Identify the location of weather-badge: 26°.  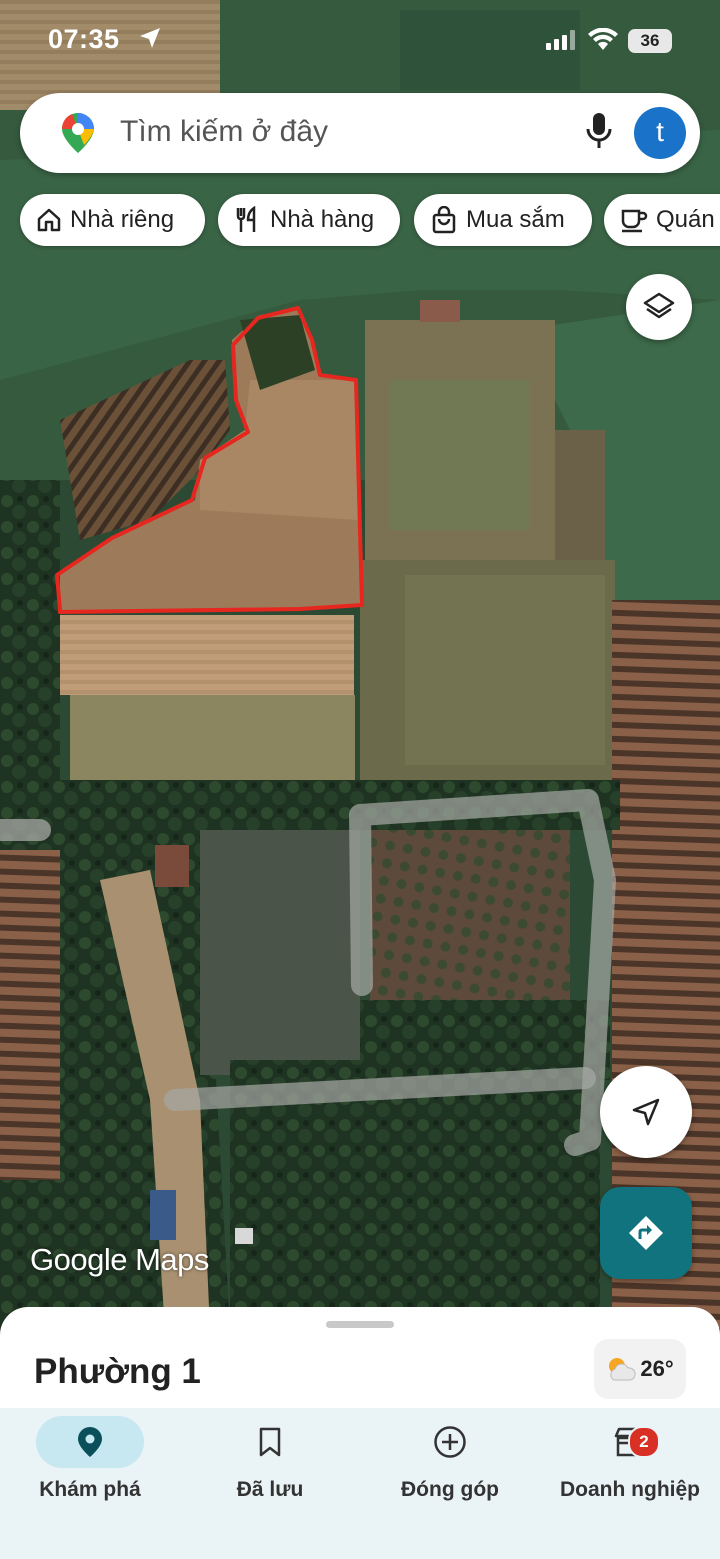
(640, 1369).